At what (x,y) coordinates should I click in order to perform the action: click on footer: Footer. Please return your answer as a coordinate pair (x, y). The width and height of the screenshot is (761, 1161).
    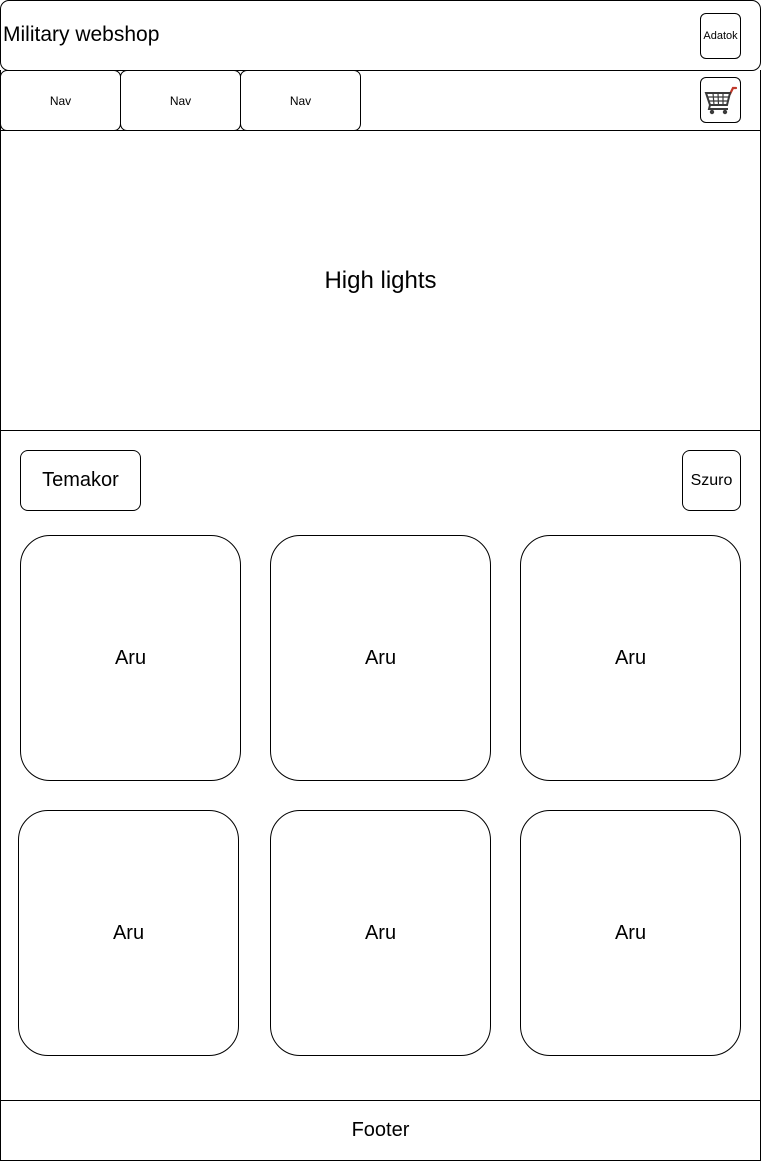
    Looking at the image, I should click on (380, 1130).